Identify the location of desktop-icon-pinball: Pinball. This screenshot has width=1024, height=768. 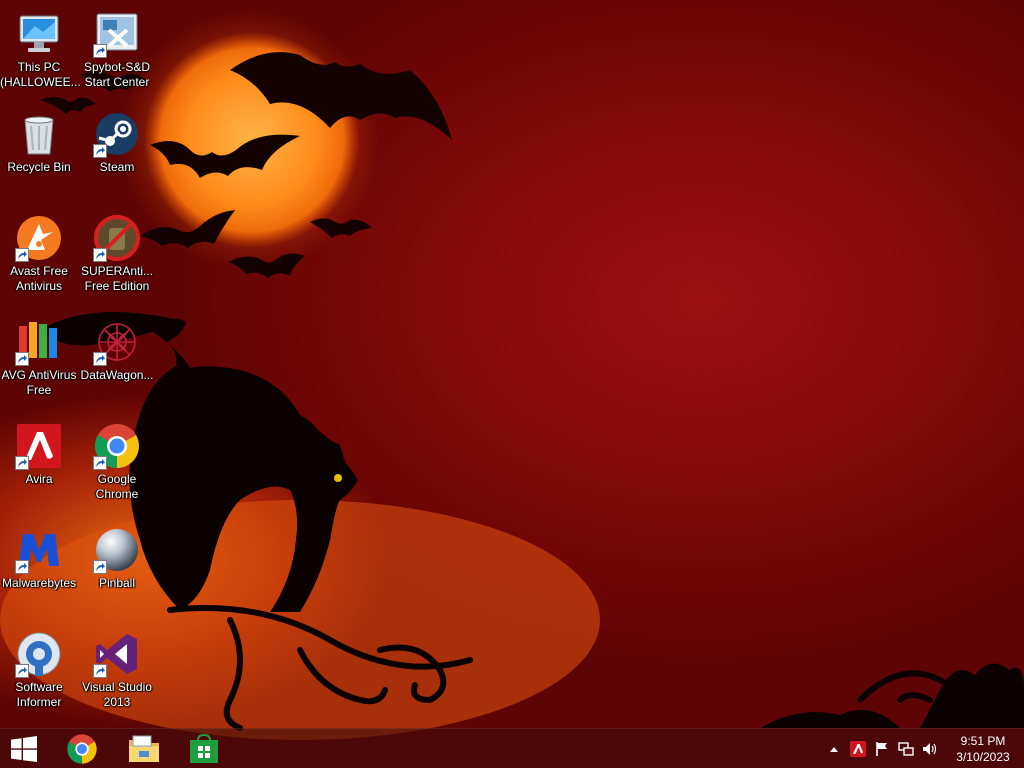
(117, 570).